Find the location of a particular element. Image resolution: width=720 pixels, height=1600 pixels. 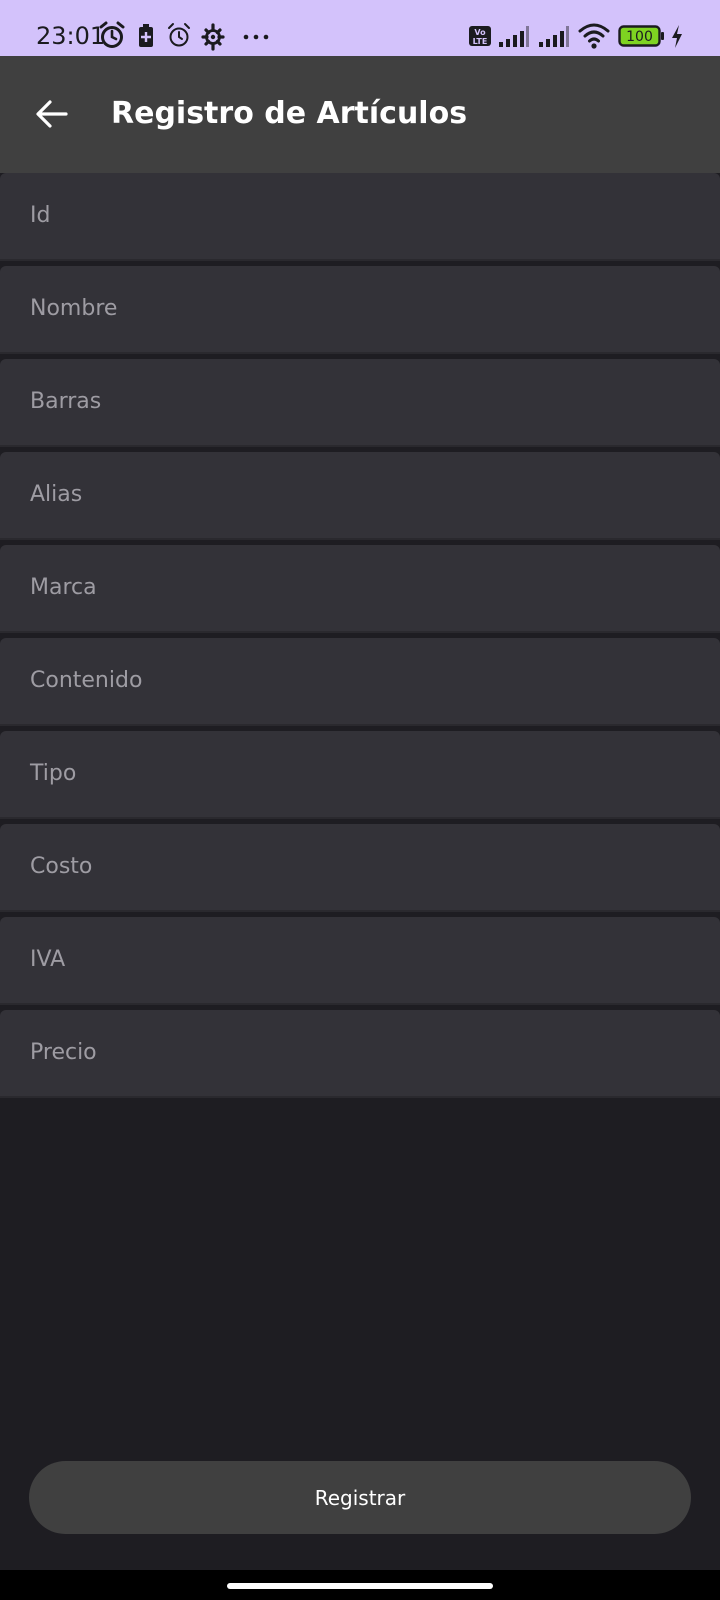

nombre-field-placeholder: Nombre is located at coordinates (74, 308).